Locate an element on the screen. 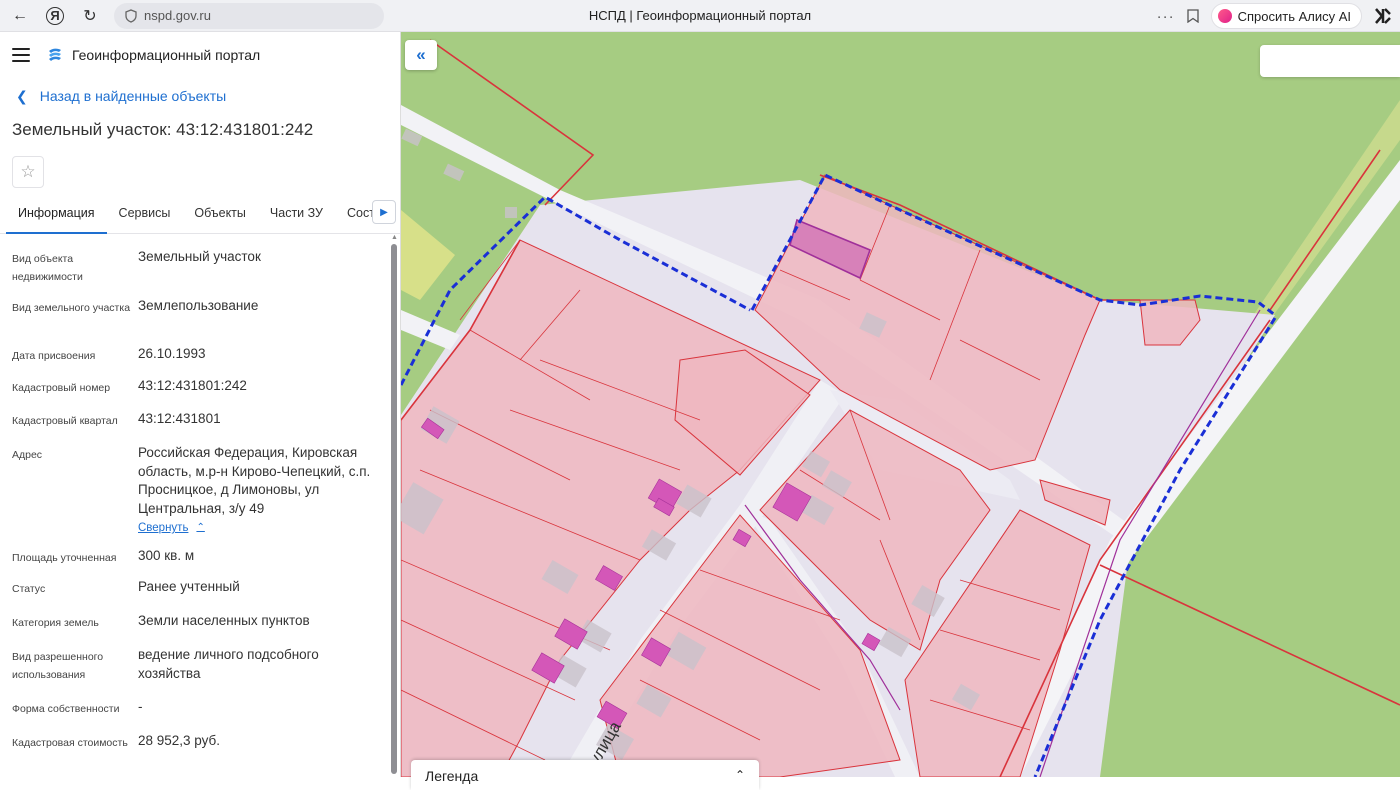  attribute-row: Площадь уточненная 300 кв. м is located at coordinates (194, 562).